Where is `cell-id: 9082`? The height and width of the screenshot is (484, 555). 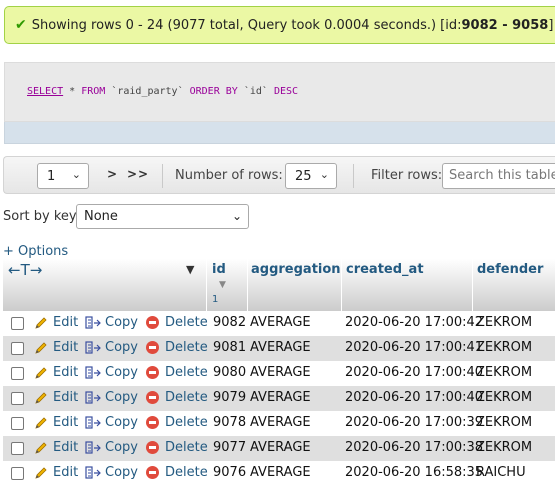
cell-id: 9082 is located at coordinates (229, 322).